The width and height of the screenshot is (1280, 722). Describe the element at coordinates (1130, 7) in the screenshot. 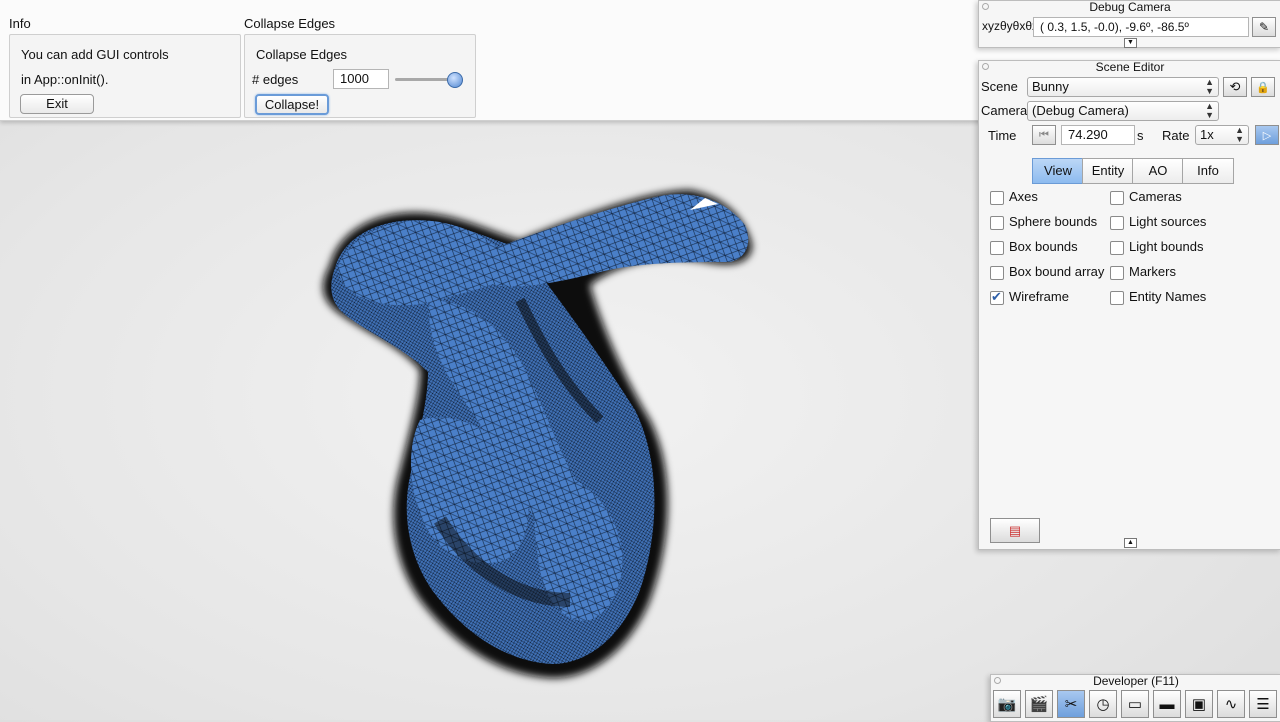

I see `debug-camera-title: Debug Camera` at that location.